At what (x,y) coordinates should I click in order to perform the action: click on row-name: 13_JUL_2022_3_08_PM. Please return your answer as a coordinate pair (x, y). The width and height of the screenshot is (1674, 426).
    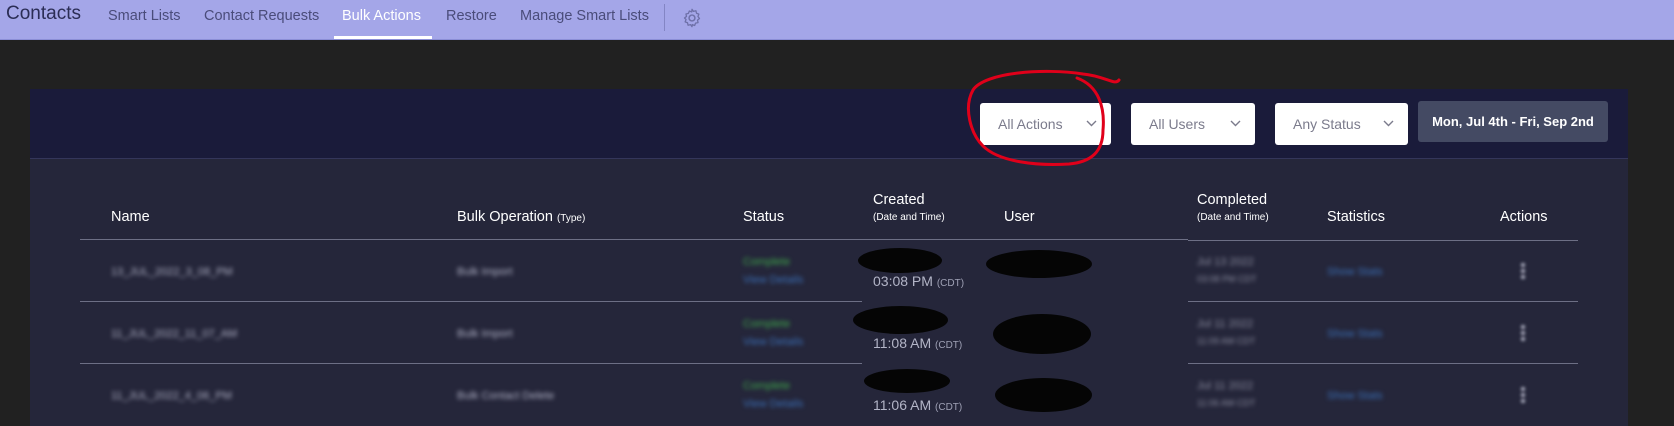
    Looking at the image, I should click on (172, 272).